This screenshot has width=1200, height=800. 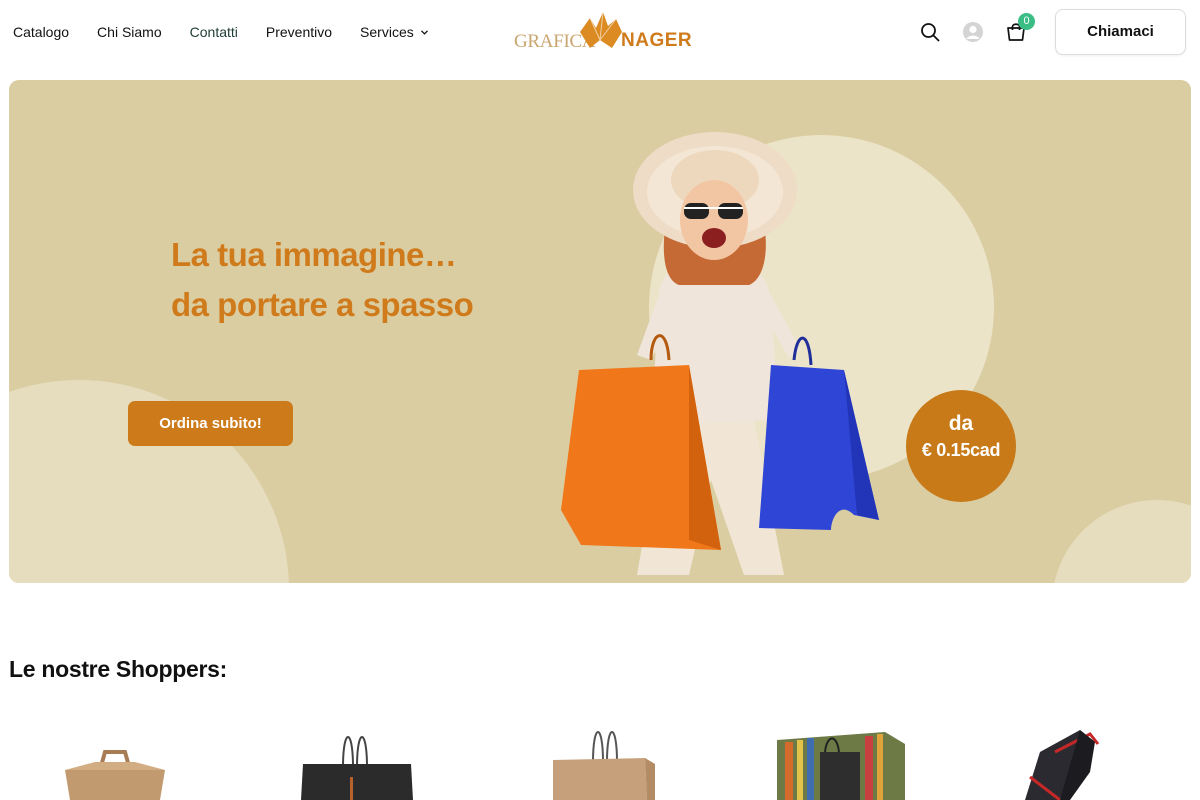 I want to click on product-patterned-gift-bag, so click(x=845, y=761).